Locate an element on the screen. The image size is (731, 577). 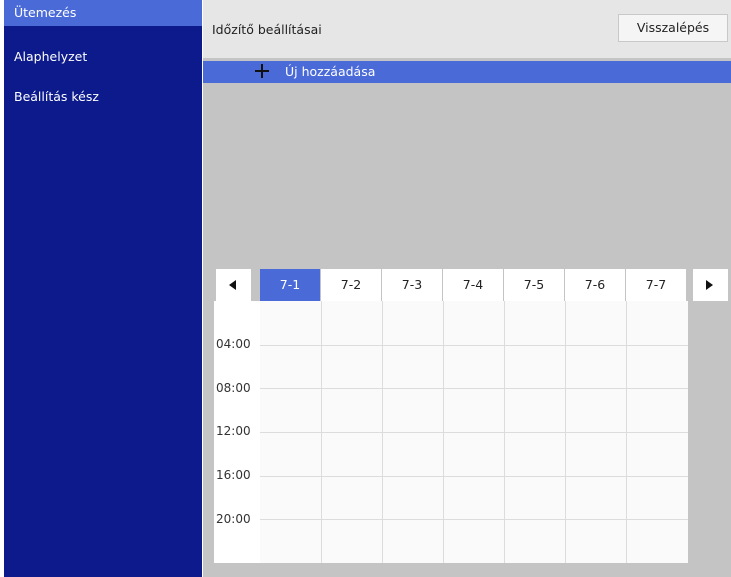
day-header-7-4: 7-4 is located at coordinates (473, 285).